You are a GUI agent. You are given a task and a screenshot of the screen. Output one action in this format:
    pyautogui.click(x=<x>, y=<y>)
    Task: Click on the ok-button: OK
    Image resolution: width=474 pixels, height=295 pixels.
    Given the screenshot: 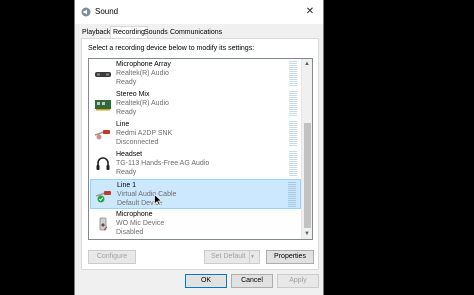 What is the action you would take?
    pyautogui.click(x=206, y=281)
    